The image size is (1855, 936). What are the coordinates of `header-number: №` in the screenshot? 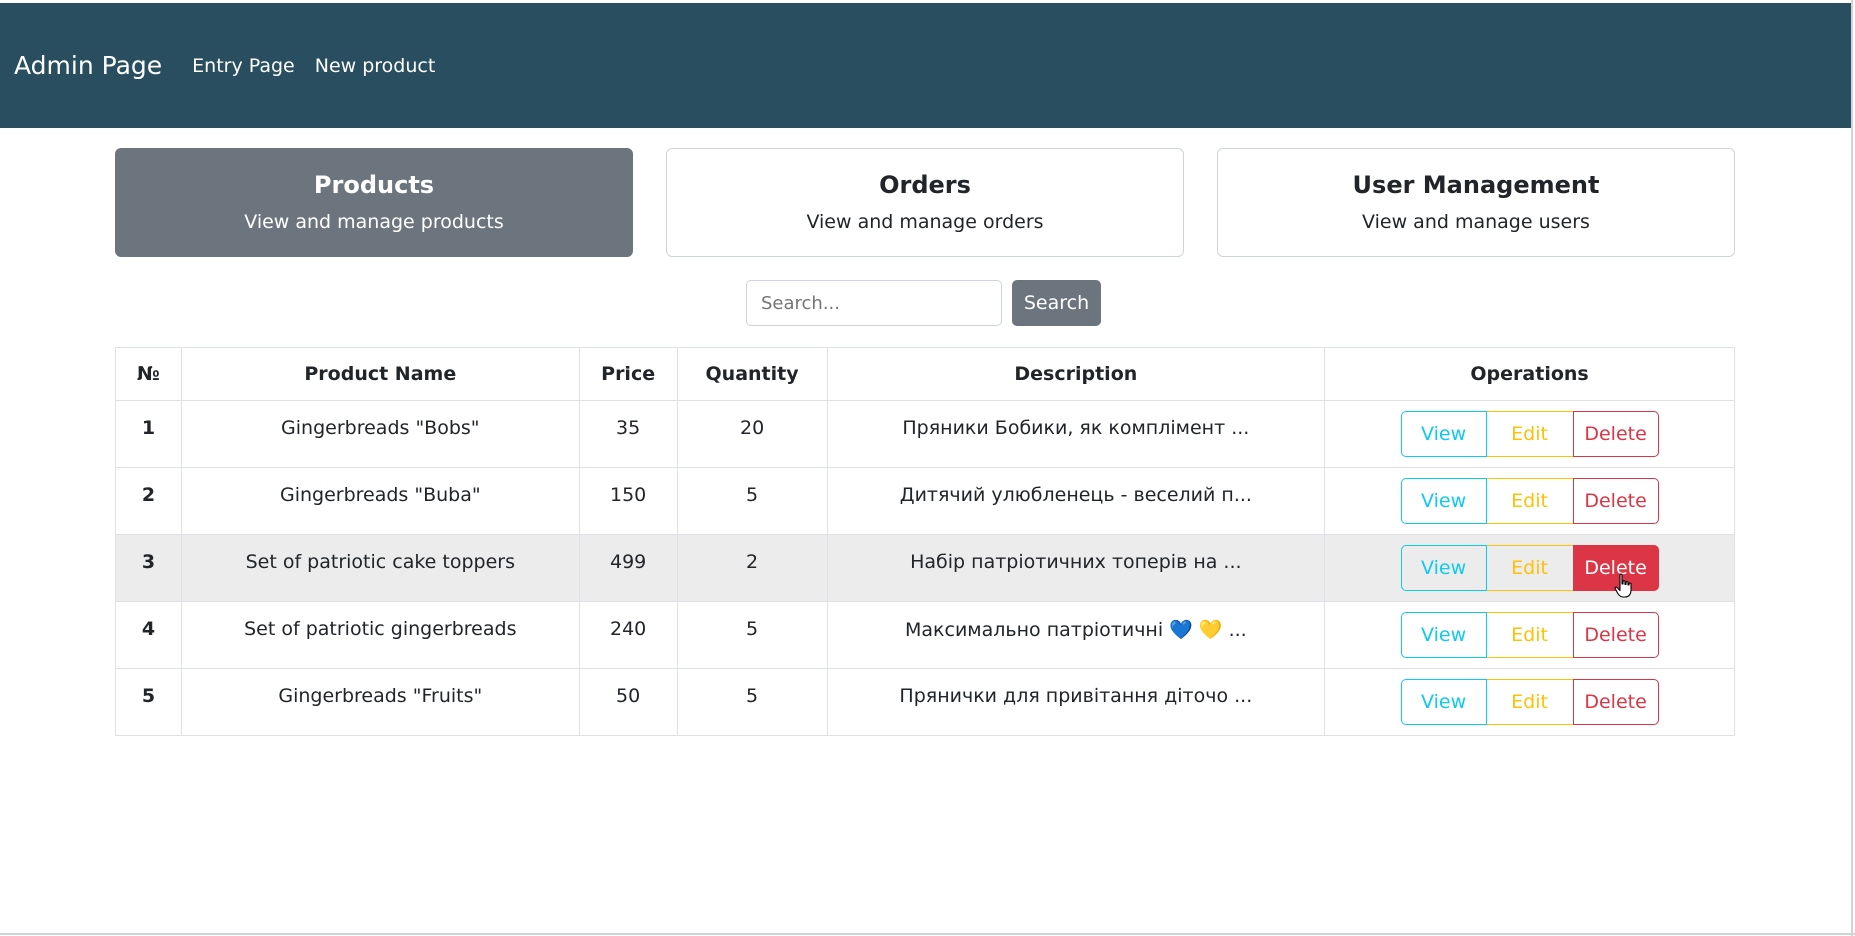 It's located at (148, 374).